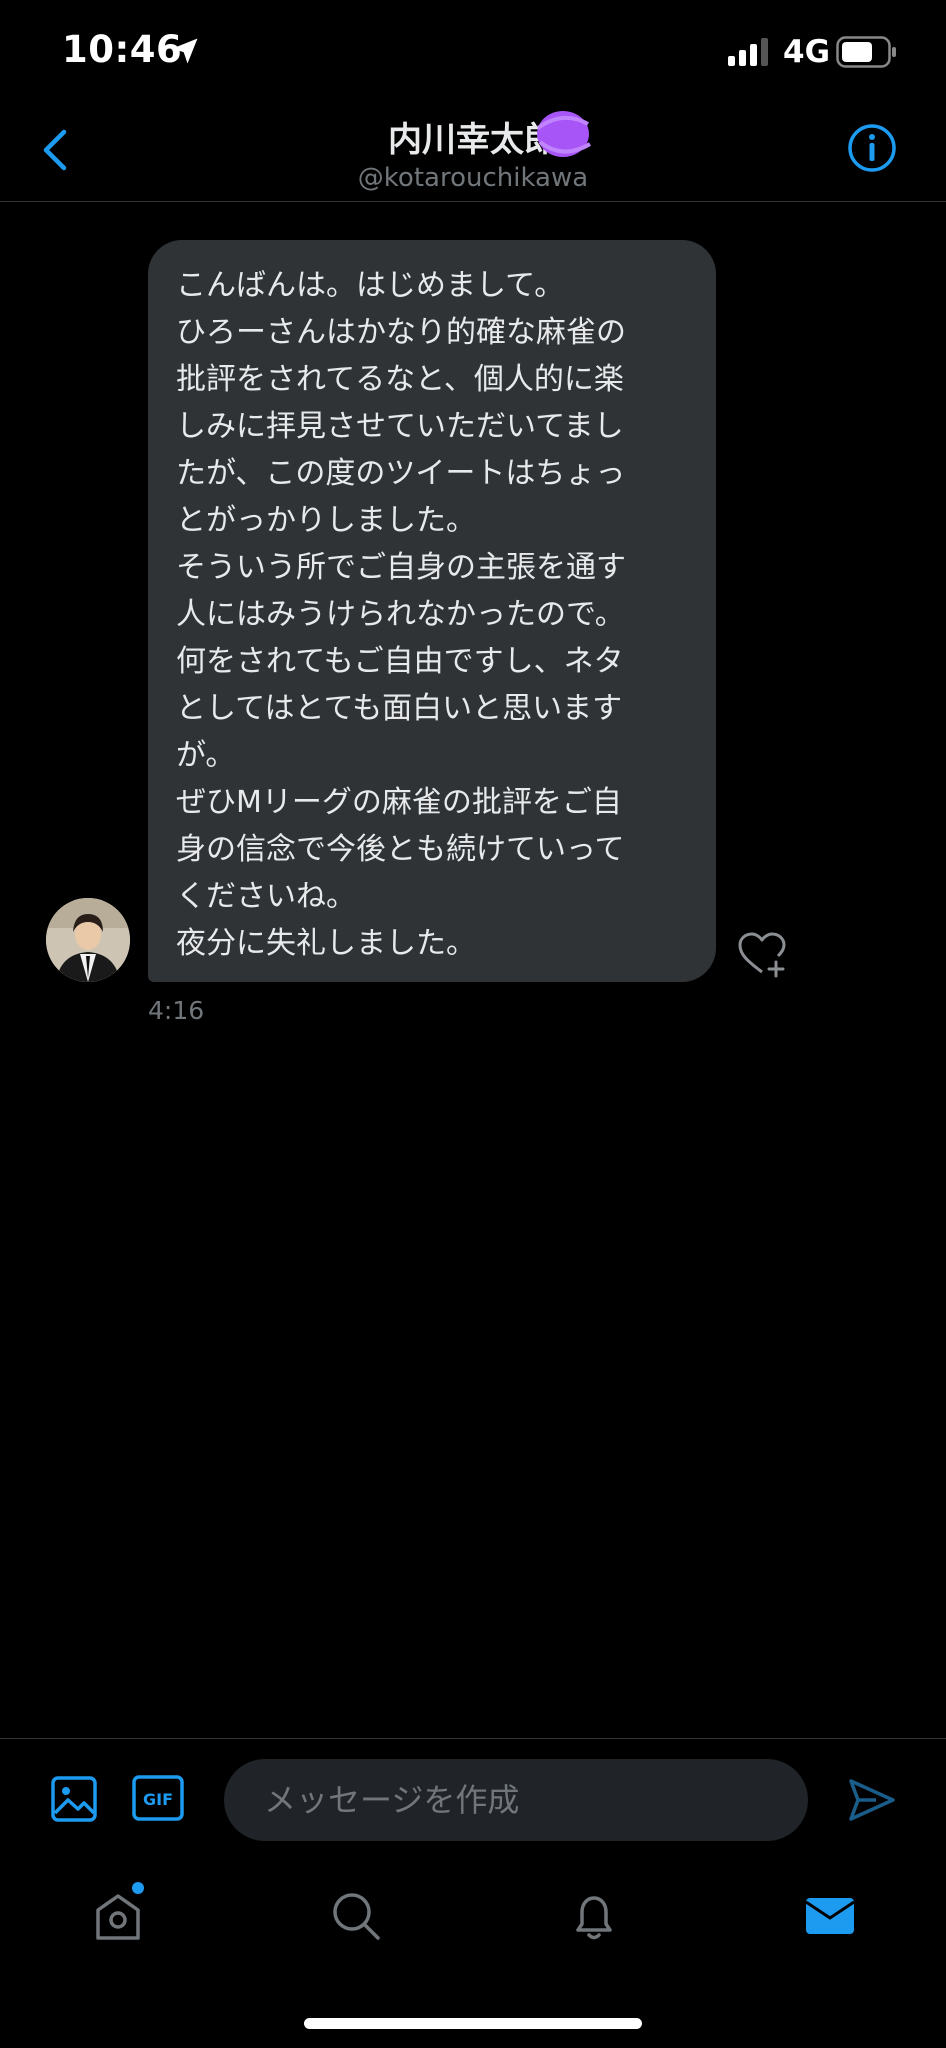 Image resolution: width=946 pixels, height=2048 pixels. I want to click on svg-text: GIF, so click(158, 1799).